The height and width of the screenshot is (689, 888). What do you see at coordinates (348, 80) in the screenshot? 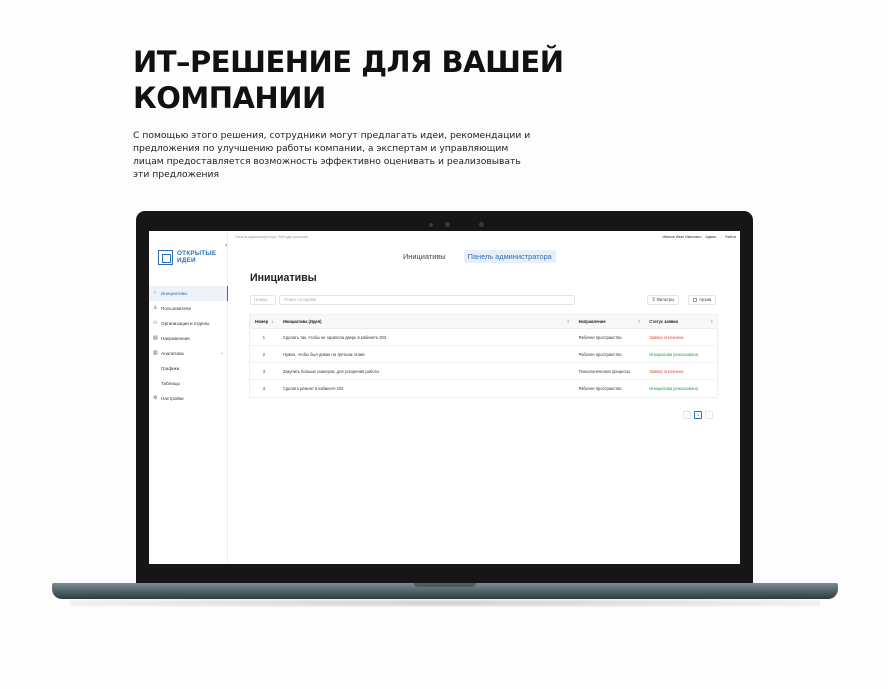
I see `hero-title: ИТ–РЕШЕНИЕ ДЛЯ ВАШЕЙ КОМПАНИИ` at bounding box center [348, 80].